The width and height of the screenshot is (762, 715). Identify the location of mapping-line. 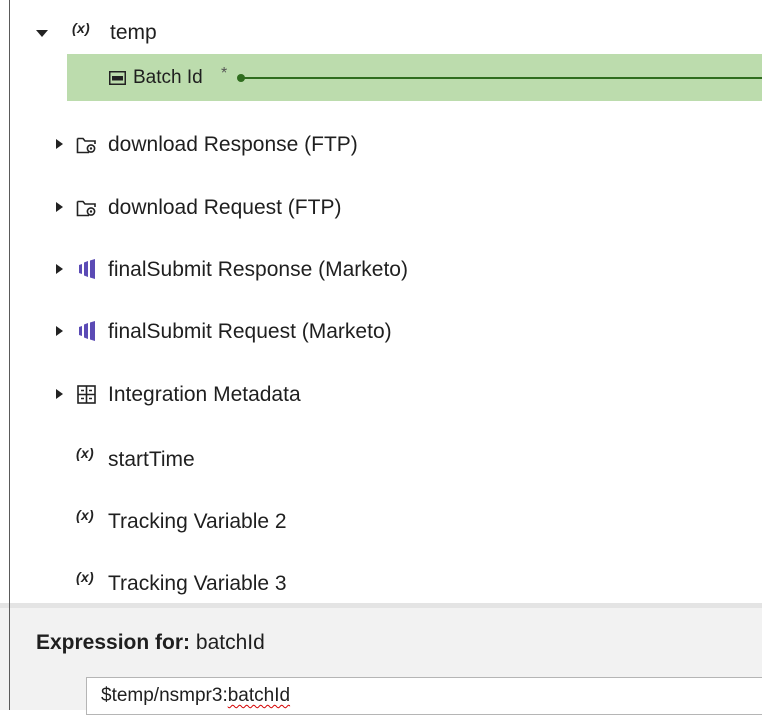
(499, 78).